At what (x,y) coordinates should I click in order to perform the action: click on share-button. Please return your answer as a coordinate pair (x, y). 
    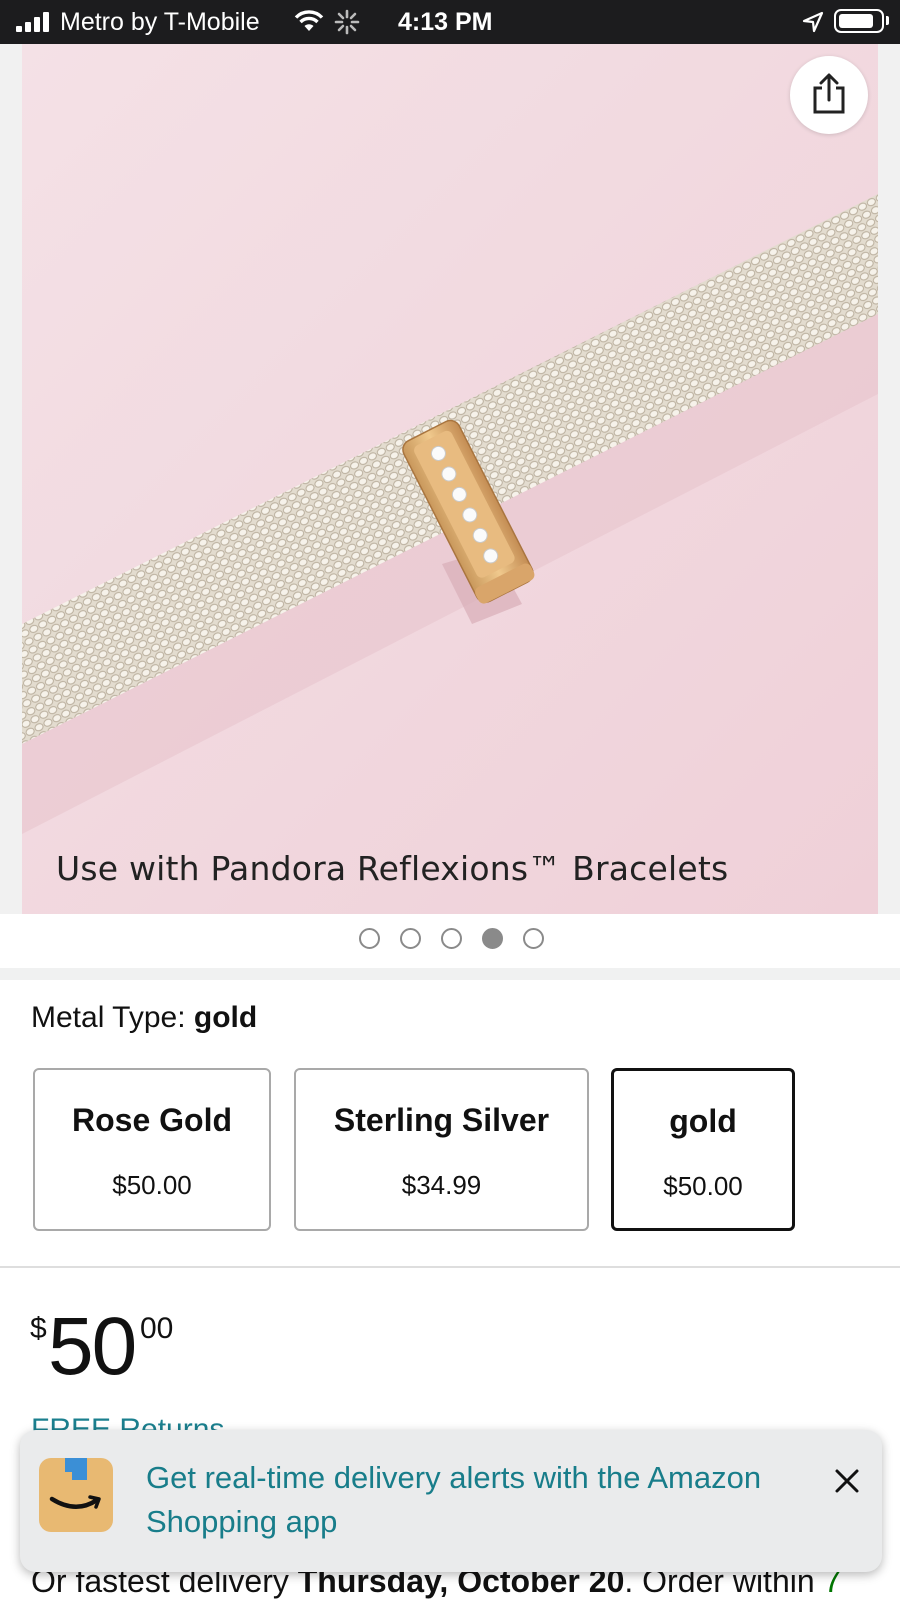
    Looking at the image, I should click on (829, 95).